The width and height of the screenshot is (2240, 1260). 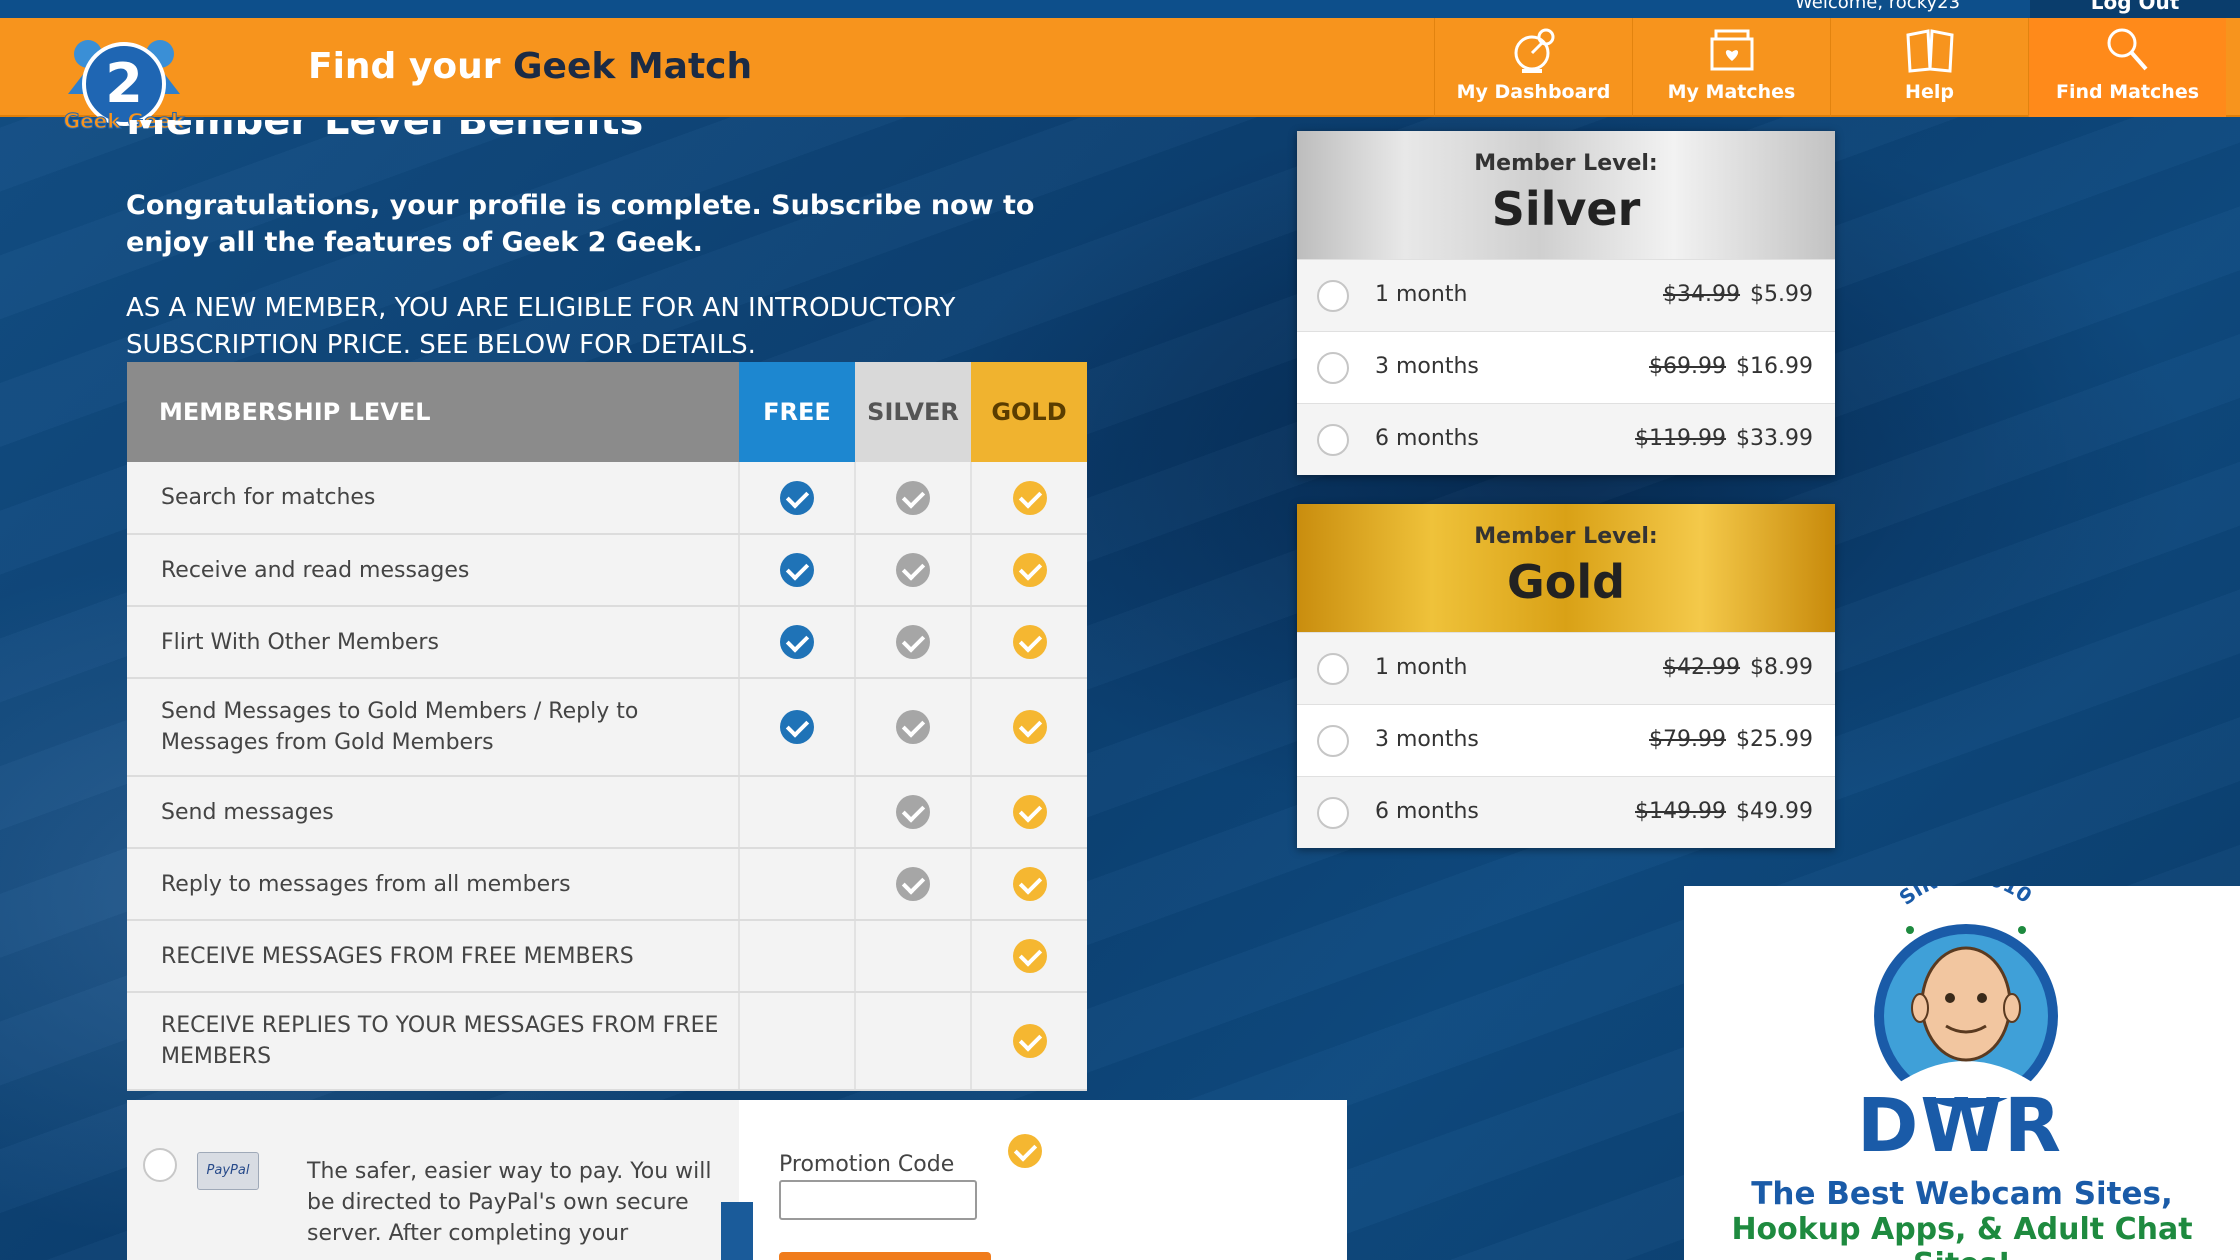 What do you see at coordinates (1681, 811) in the screenshot?
I see `old-price: $149.99` at bounding box center [1681, 811].